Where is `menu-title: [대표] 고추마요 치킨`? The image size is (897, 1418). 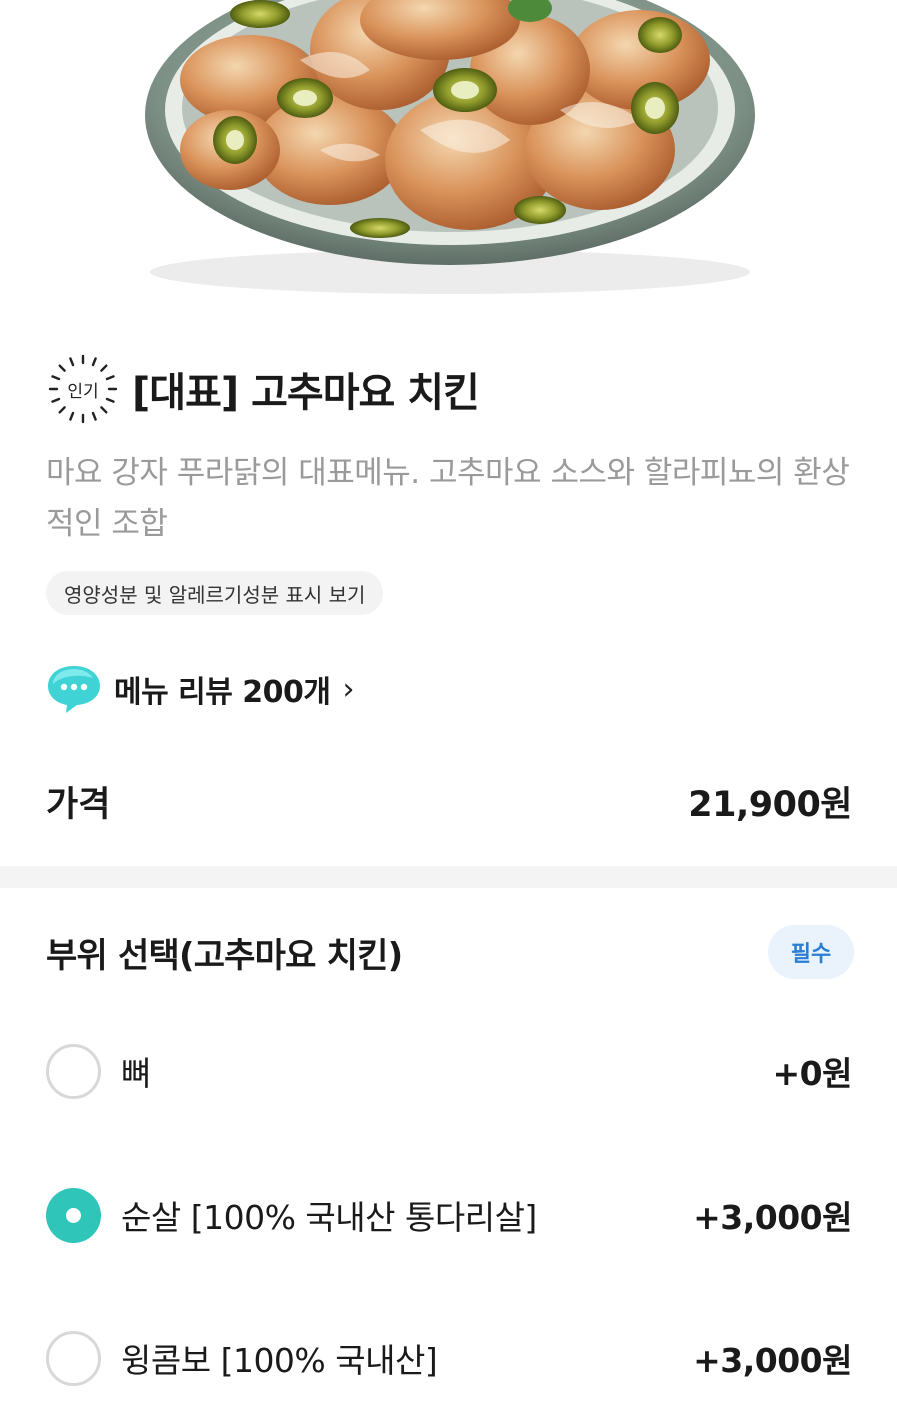 menu-title: [대표] 고추마요 치킨 is located at coordinates (306, 393).